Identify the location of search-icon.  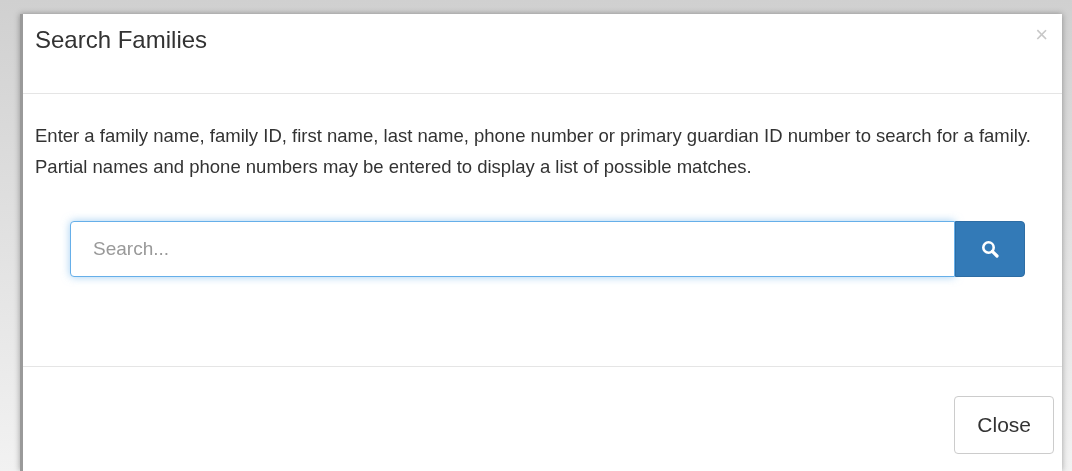
(990, 249).